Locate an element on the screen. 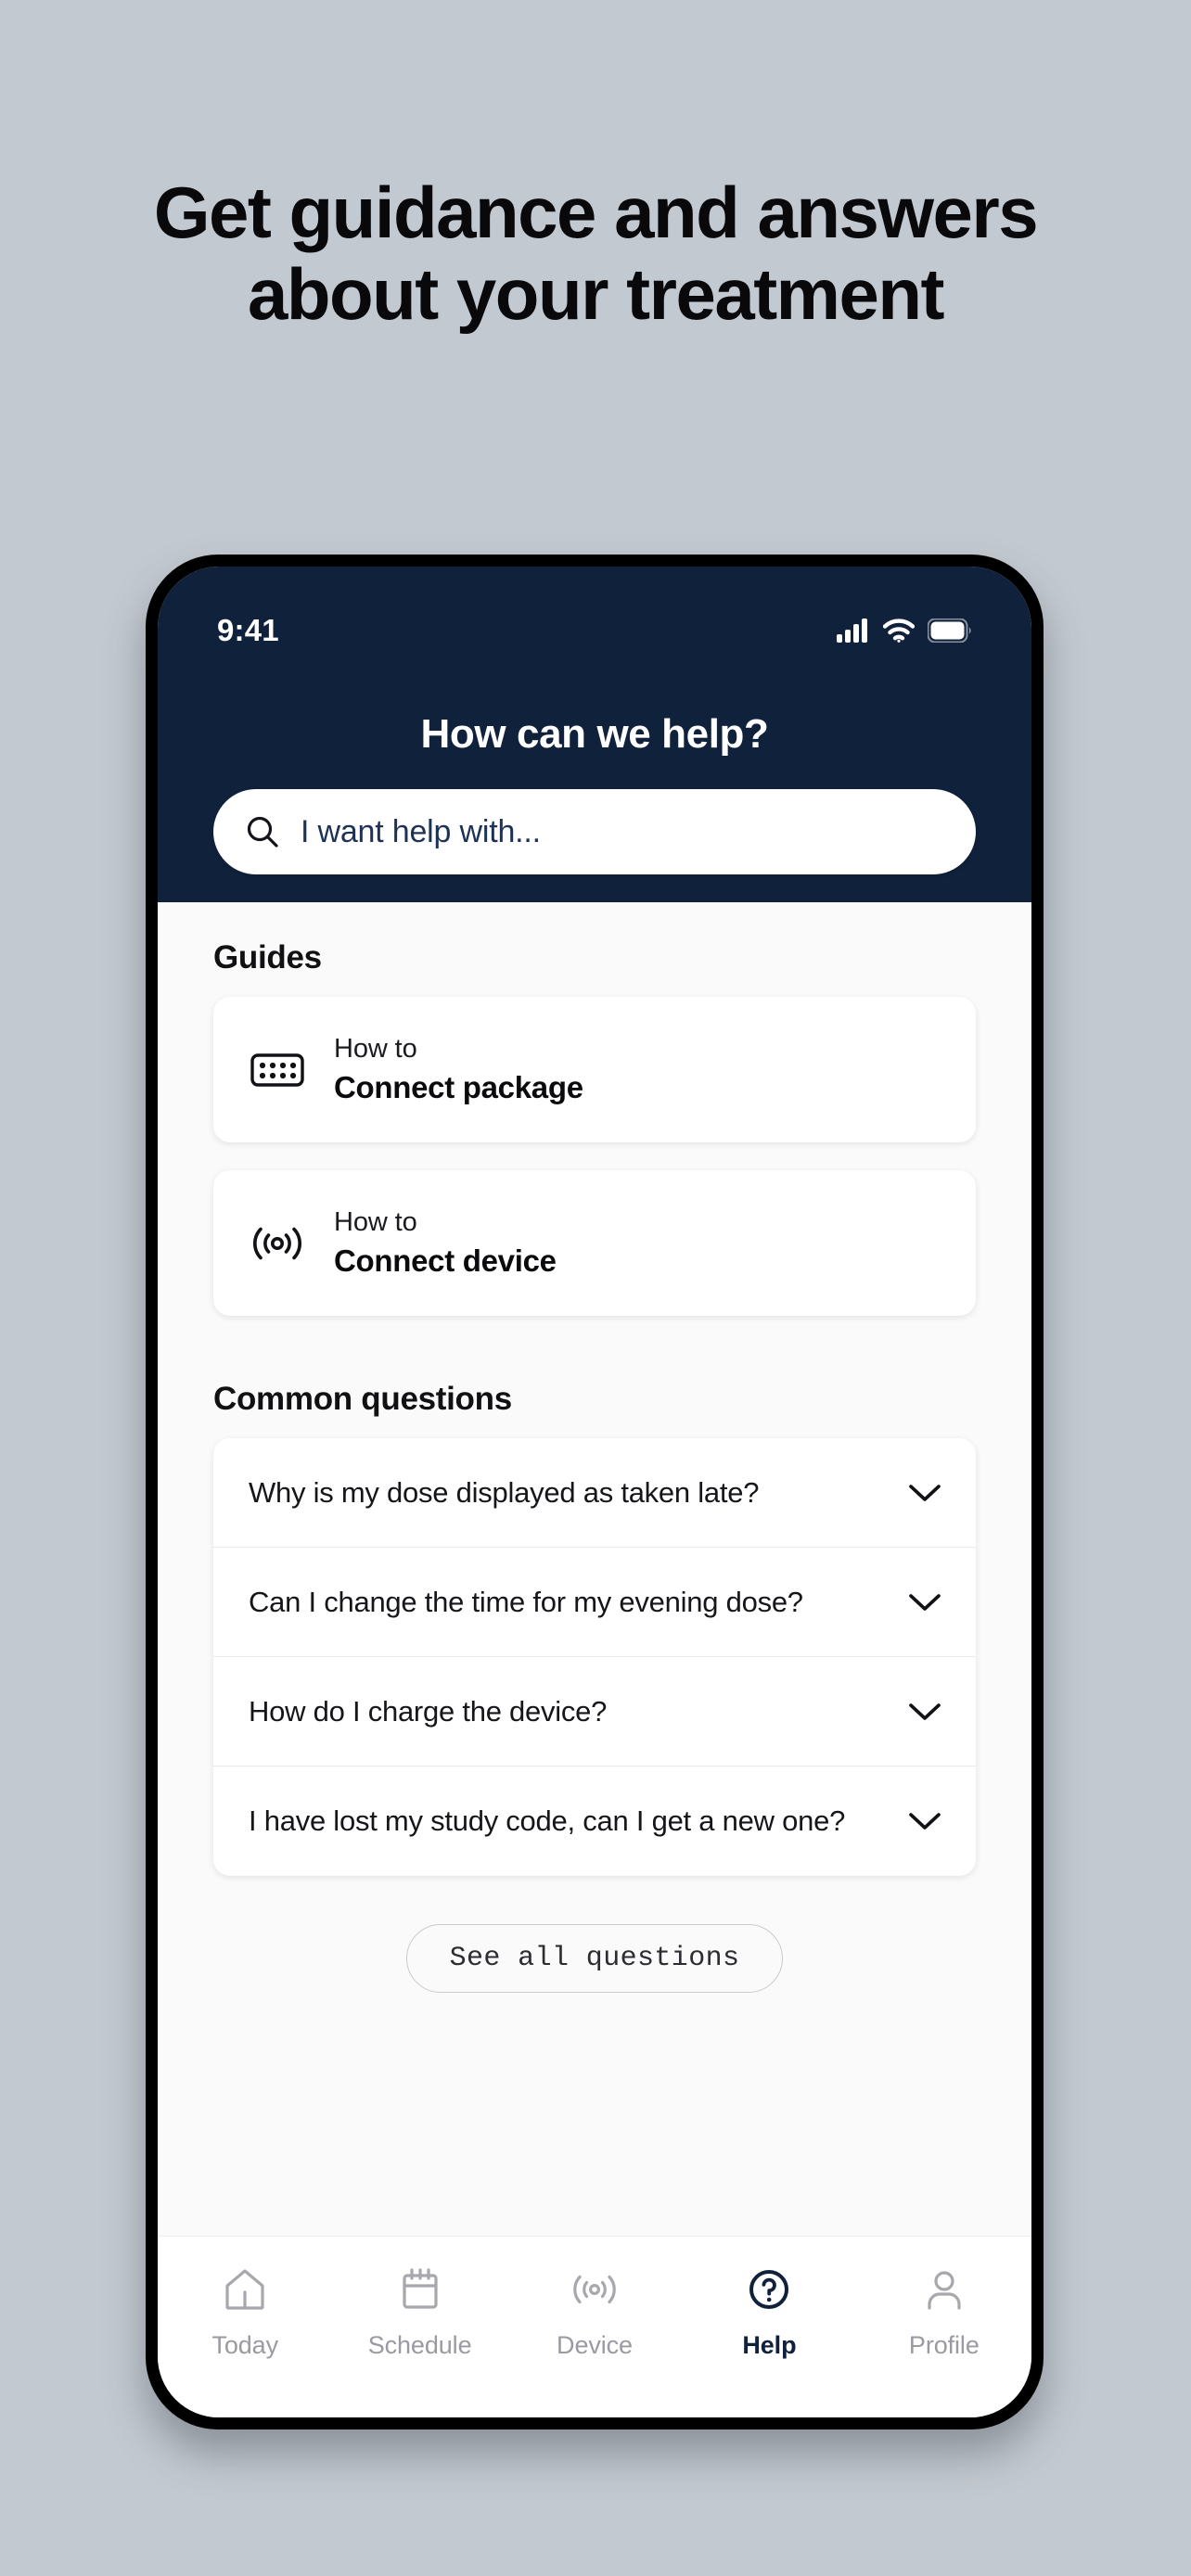 The image size is (1191, 2576). tab-today: Today is located at coordinates (245, 2311).